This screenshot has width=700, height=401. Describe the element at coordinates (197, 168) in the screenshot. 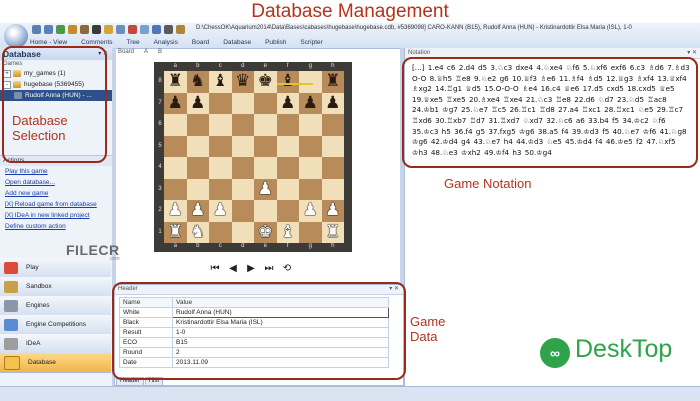

I see `board-square-b4` at that location.